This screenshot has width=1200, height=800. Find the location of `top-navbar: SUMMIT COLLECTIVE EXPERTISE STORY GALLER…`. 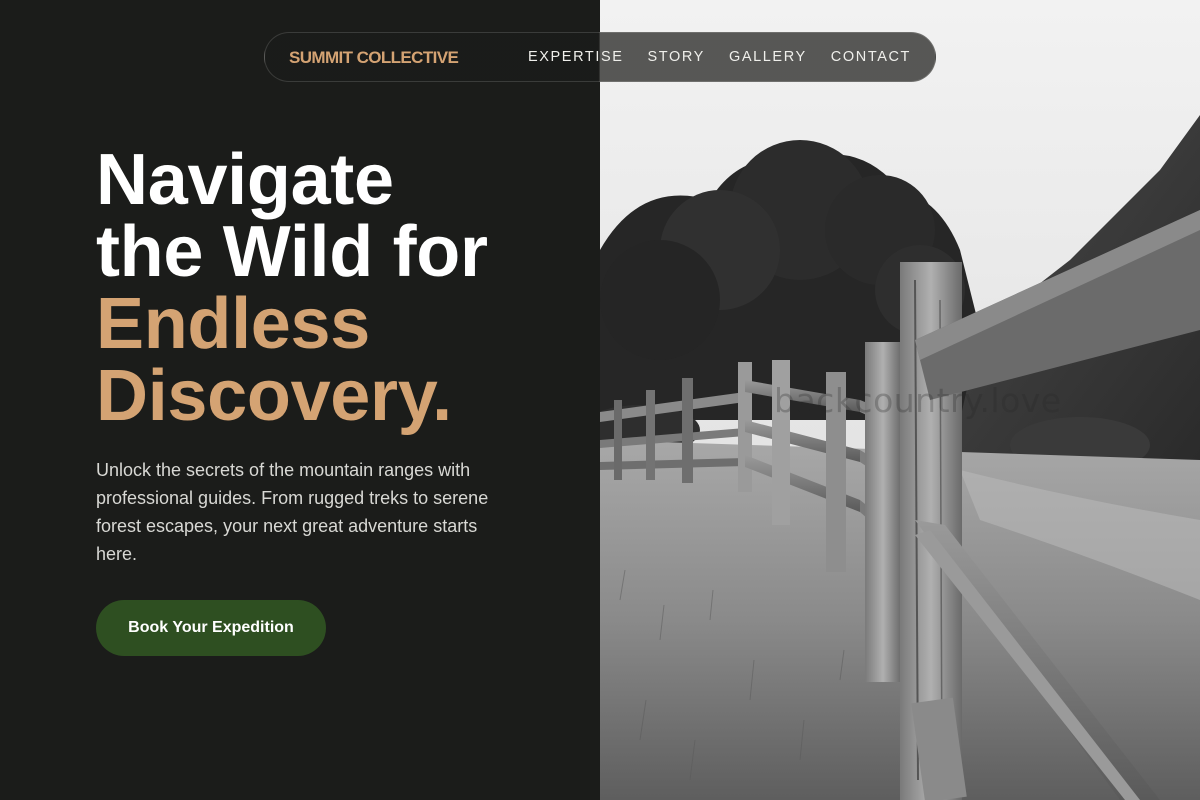

top-navbar: SUMMIT COLLECTIVE EXPERTISE STORY GALLER… is located at coordinates (600, 57).